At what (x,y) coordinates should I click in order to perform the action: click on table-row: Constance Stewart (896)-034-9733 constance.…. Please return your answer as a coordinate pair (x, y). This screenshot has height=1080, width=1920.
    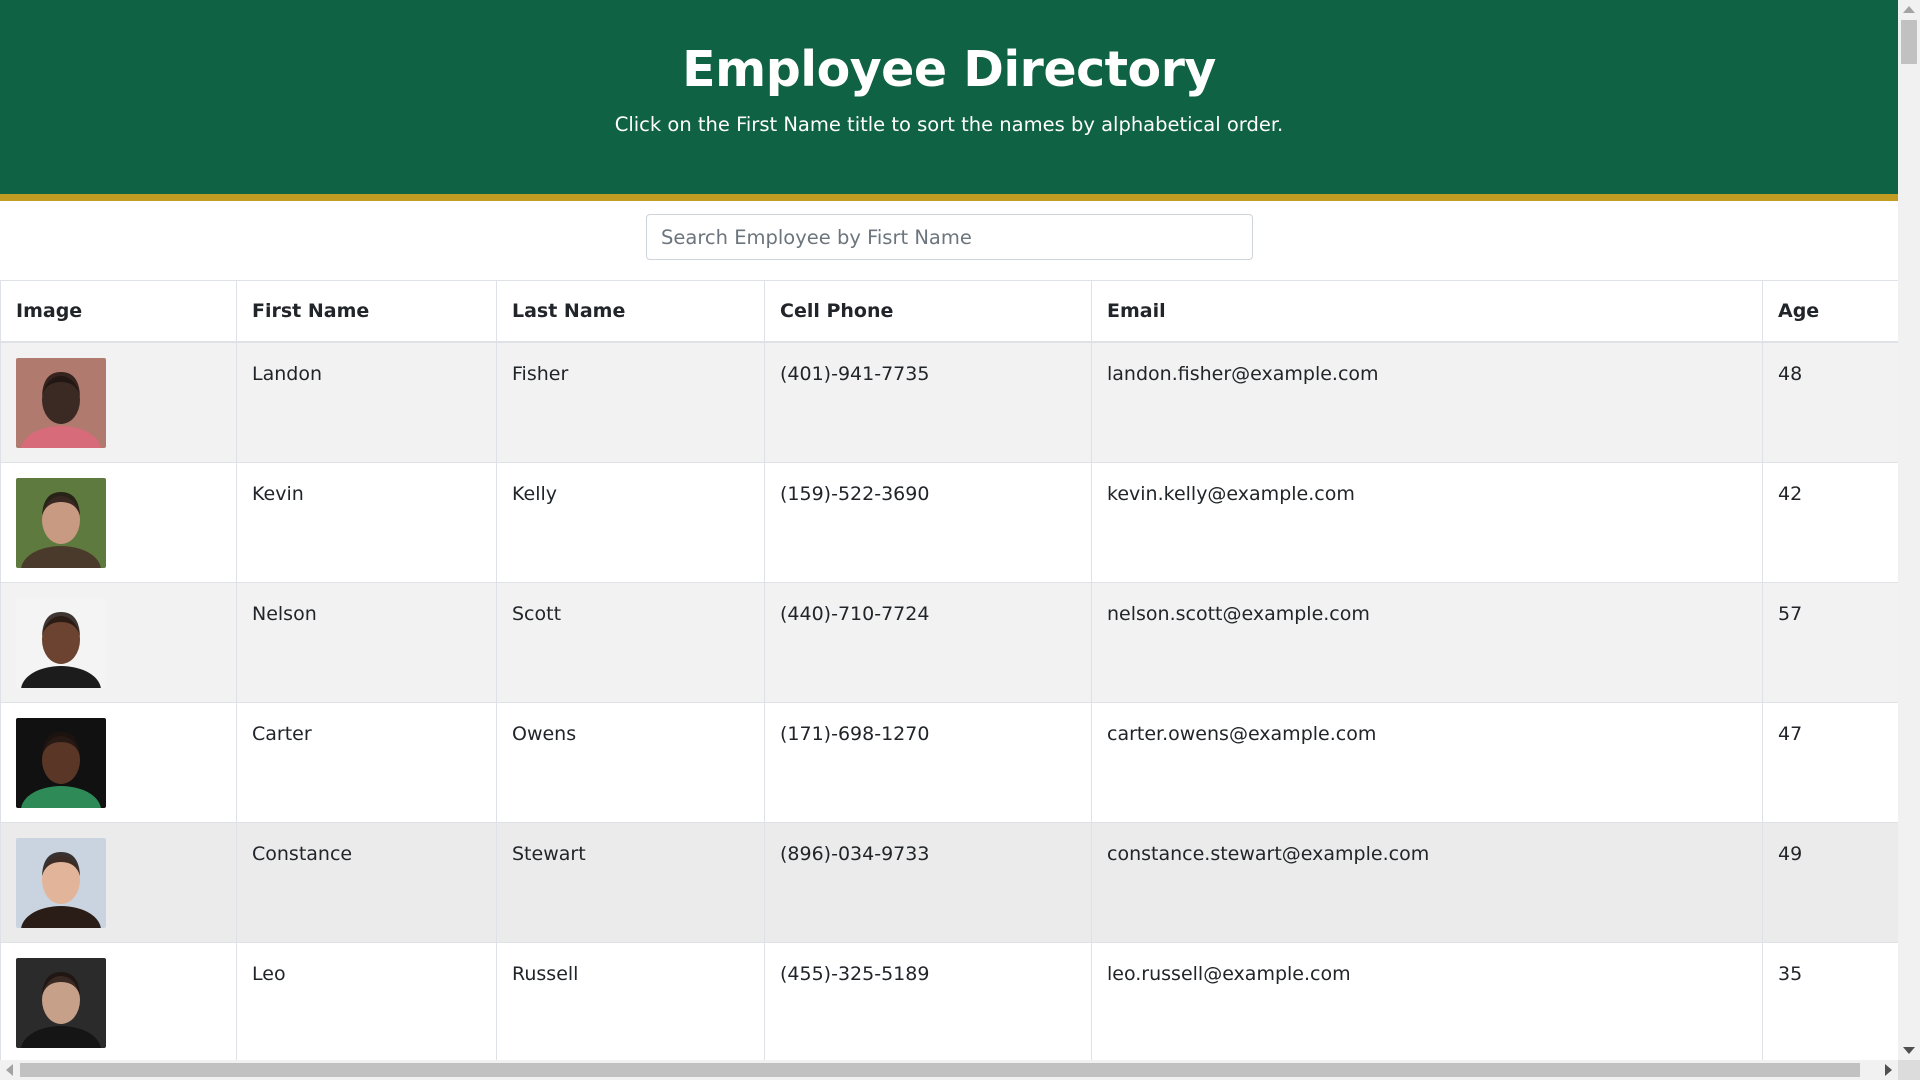
    Looking at the image, I should click on (949, 882).